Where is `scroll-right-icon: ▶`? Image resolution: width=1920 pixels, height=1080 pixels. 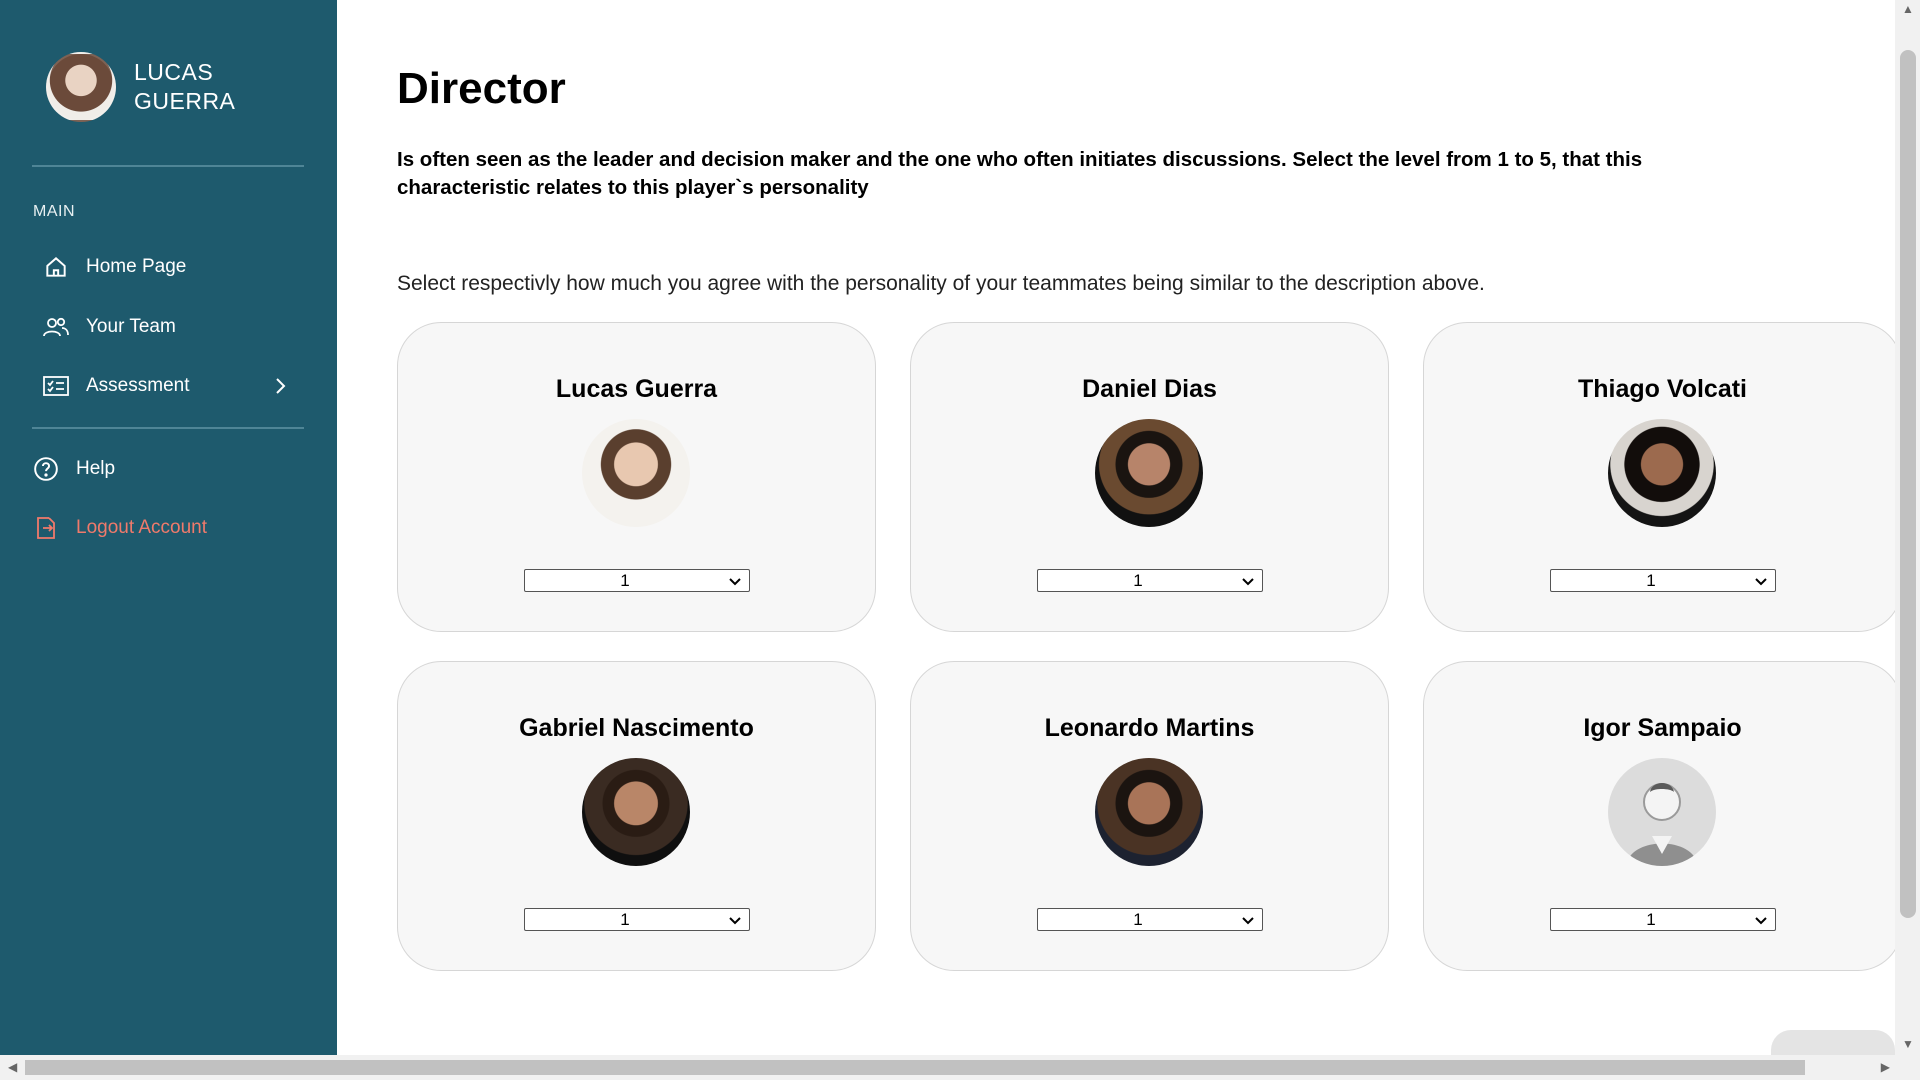
scroll-right-icon: ▶ is located at coordinates (1885, 1067).